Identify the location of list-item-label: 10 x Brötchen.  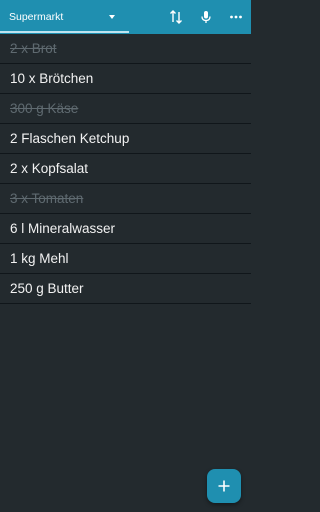
(52, 78).